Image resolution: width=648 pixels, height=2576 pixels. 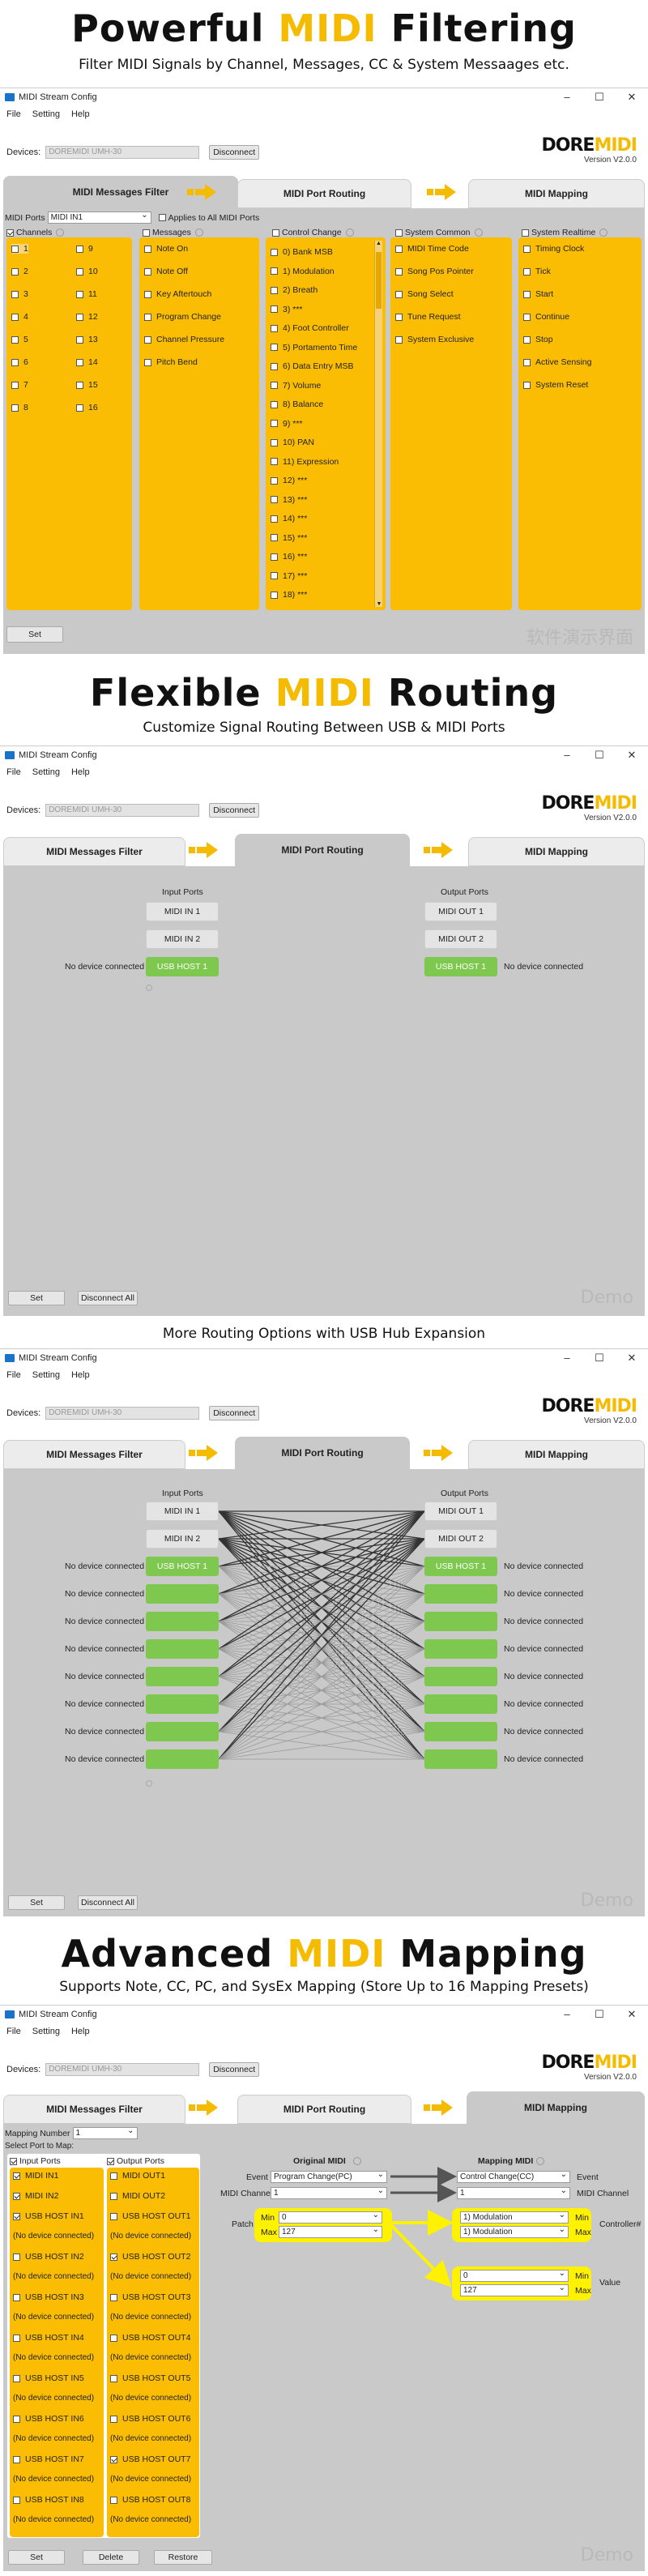 What do you see at coordinates (146, 233) in the screenshot?
I see `messages-checkbox` at bounding box center [146, 233].